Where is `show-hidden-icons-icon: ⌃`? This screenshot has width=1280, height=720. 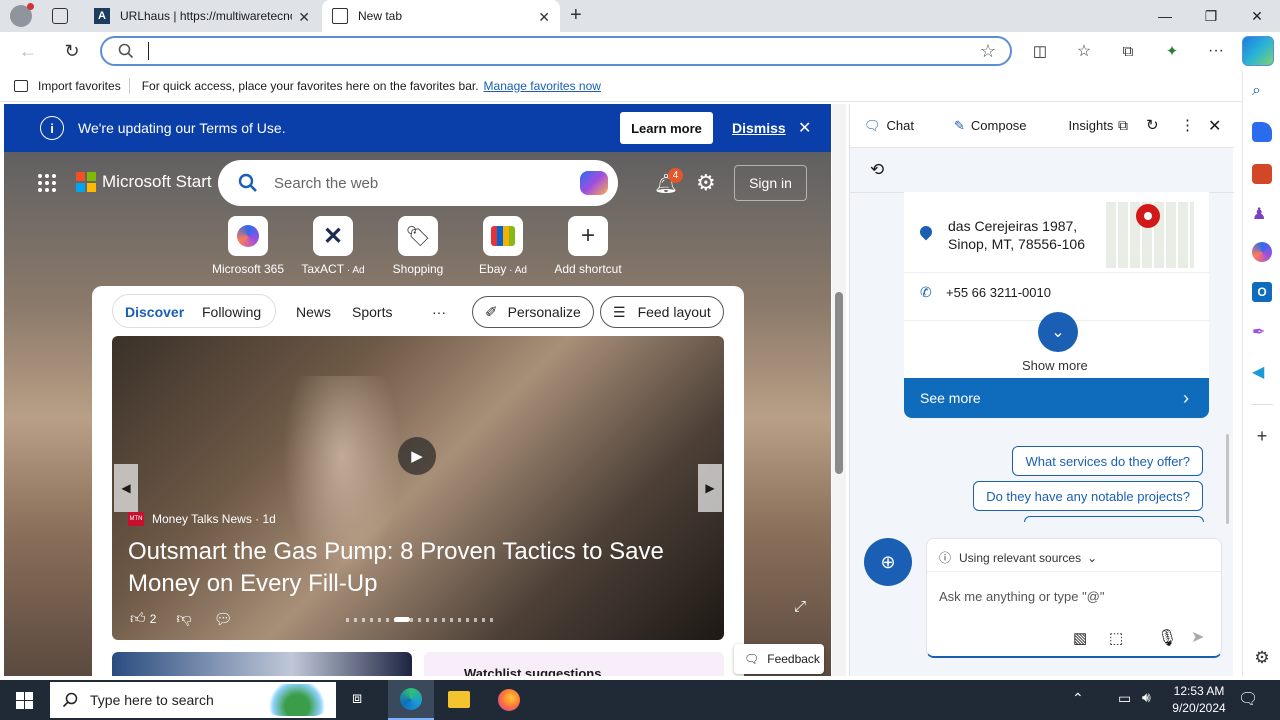
show-hidden-icons-icon: ⌃ is located at coordinates (1078, 698).